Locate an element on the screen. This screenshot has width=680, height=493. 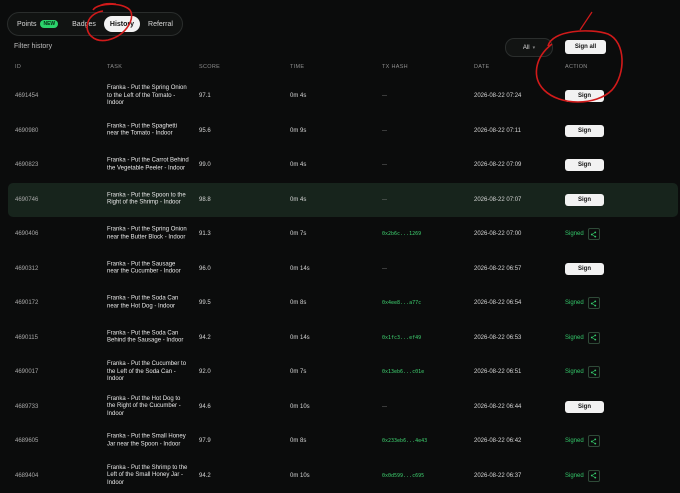
row-id: 4690746 is located at coordinates (27, 199).